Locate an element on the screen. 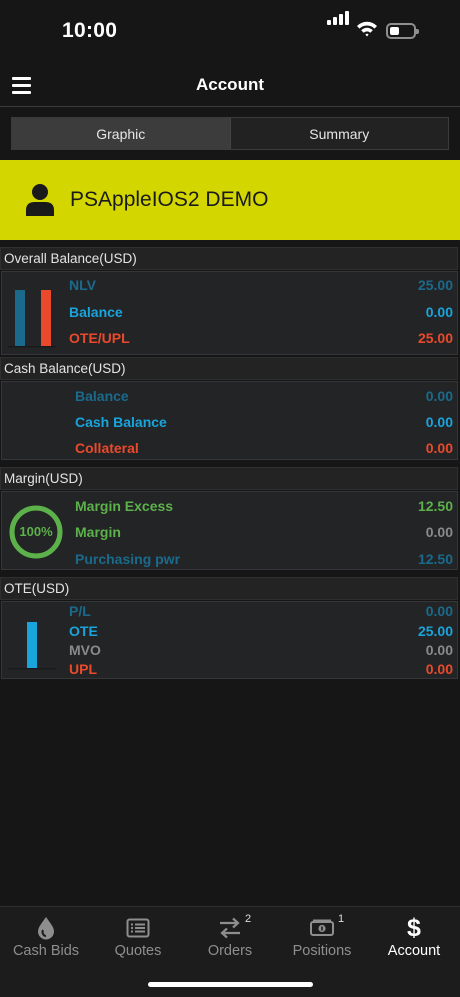 This screenshot has height=997, width=460. row-label: MVO is located at coordinates (85, 650).